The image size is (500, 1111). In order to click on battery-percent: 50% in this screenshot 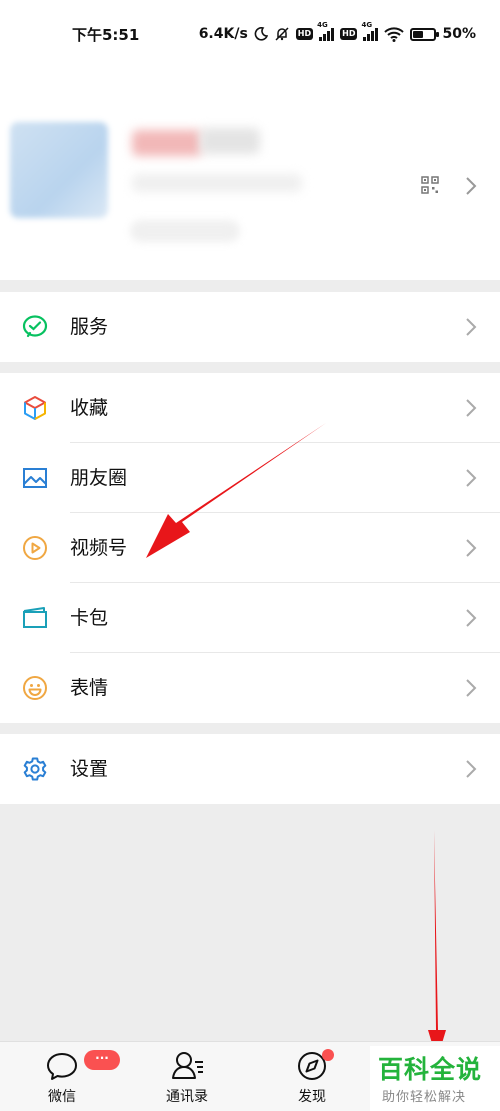, I will do `click(459, 34)`.